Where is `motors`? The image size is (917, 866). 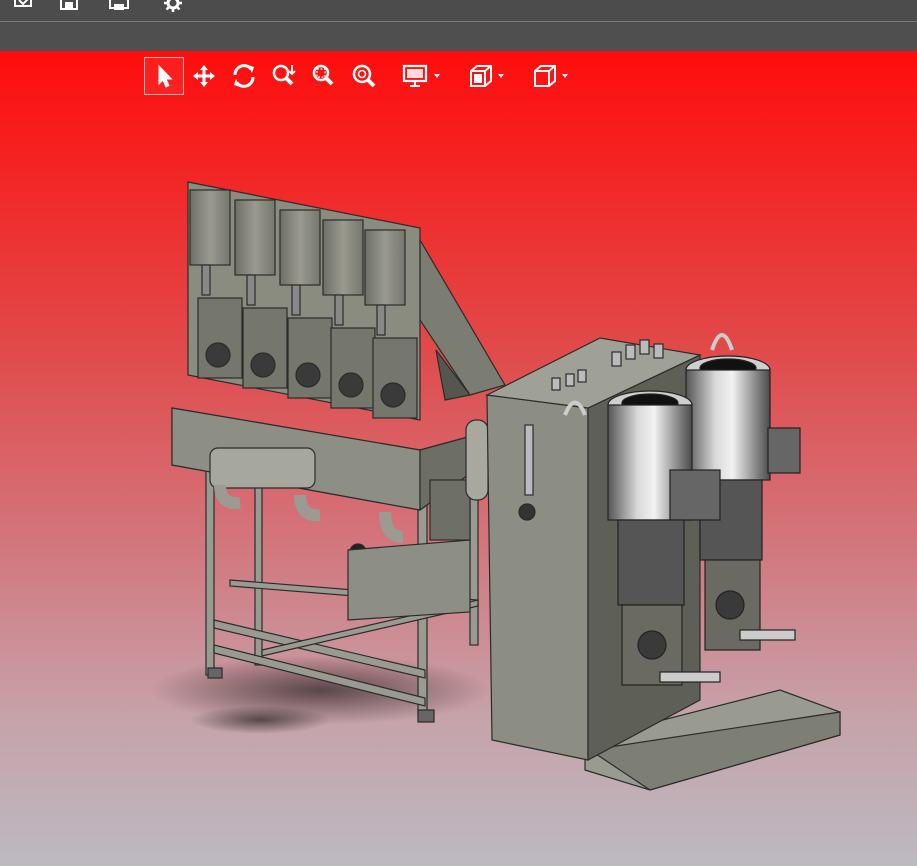
motors is located at coordinates (704, 520).